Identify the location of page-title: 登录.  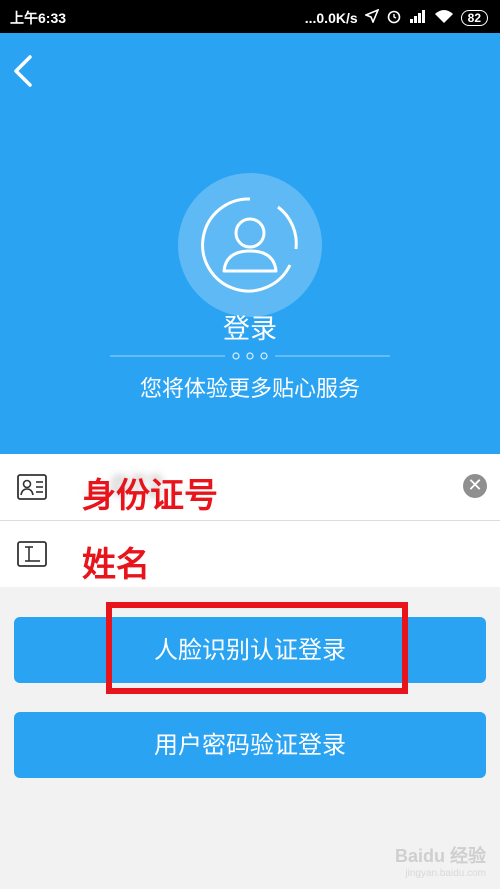
(250, 329).